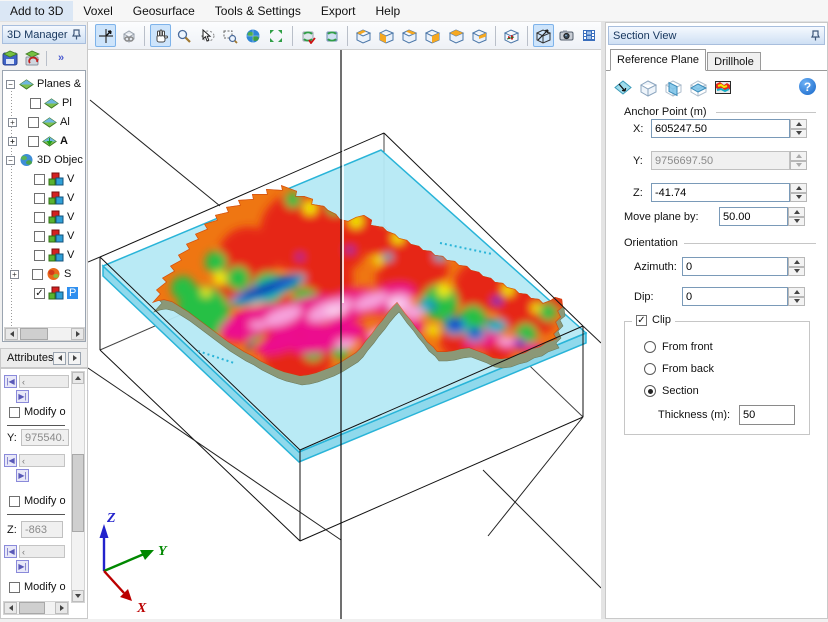  Describe the element at coordinates (308, 35) in the screenshot. I see `refresh-database-button` at that location.